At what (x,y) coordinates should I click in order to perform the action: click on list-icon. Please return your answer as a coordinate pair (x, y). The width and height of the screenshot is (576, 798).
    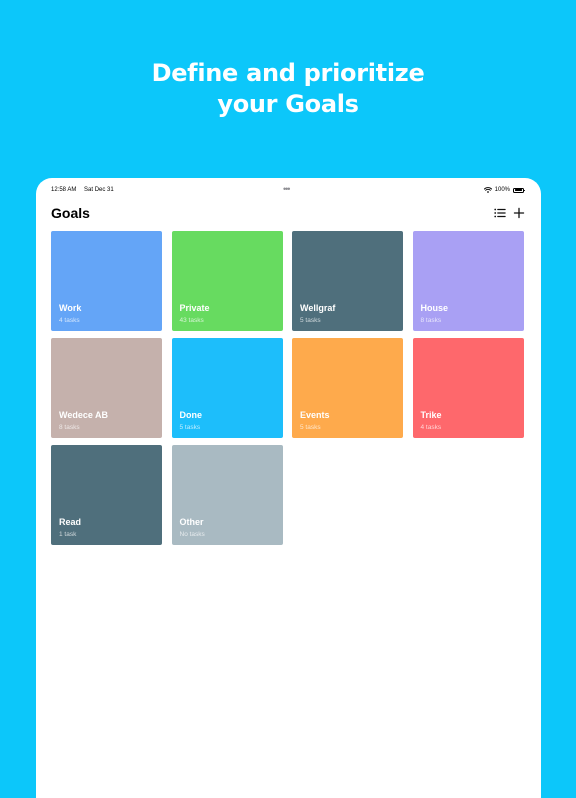
    Looking at the image, I should click on (500, 213).